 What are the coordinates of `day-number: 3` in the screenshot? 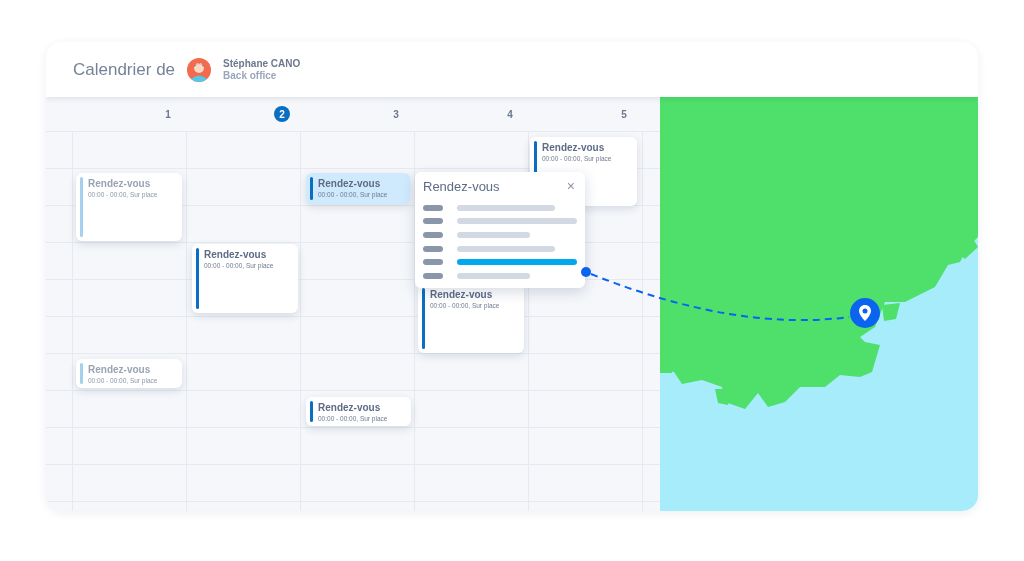 It's located at (396, 114).